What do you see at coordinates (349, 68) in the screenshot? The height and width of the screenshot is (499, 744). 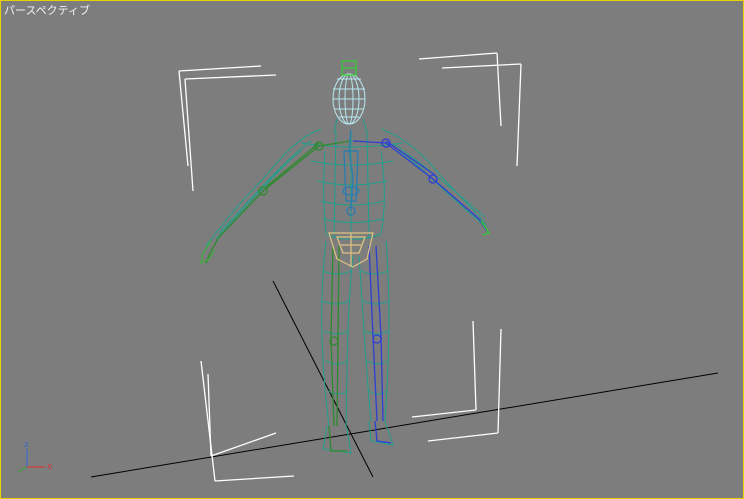 I see `head-bone` at bounding box center [349, 68].